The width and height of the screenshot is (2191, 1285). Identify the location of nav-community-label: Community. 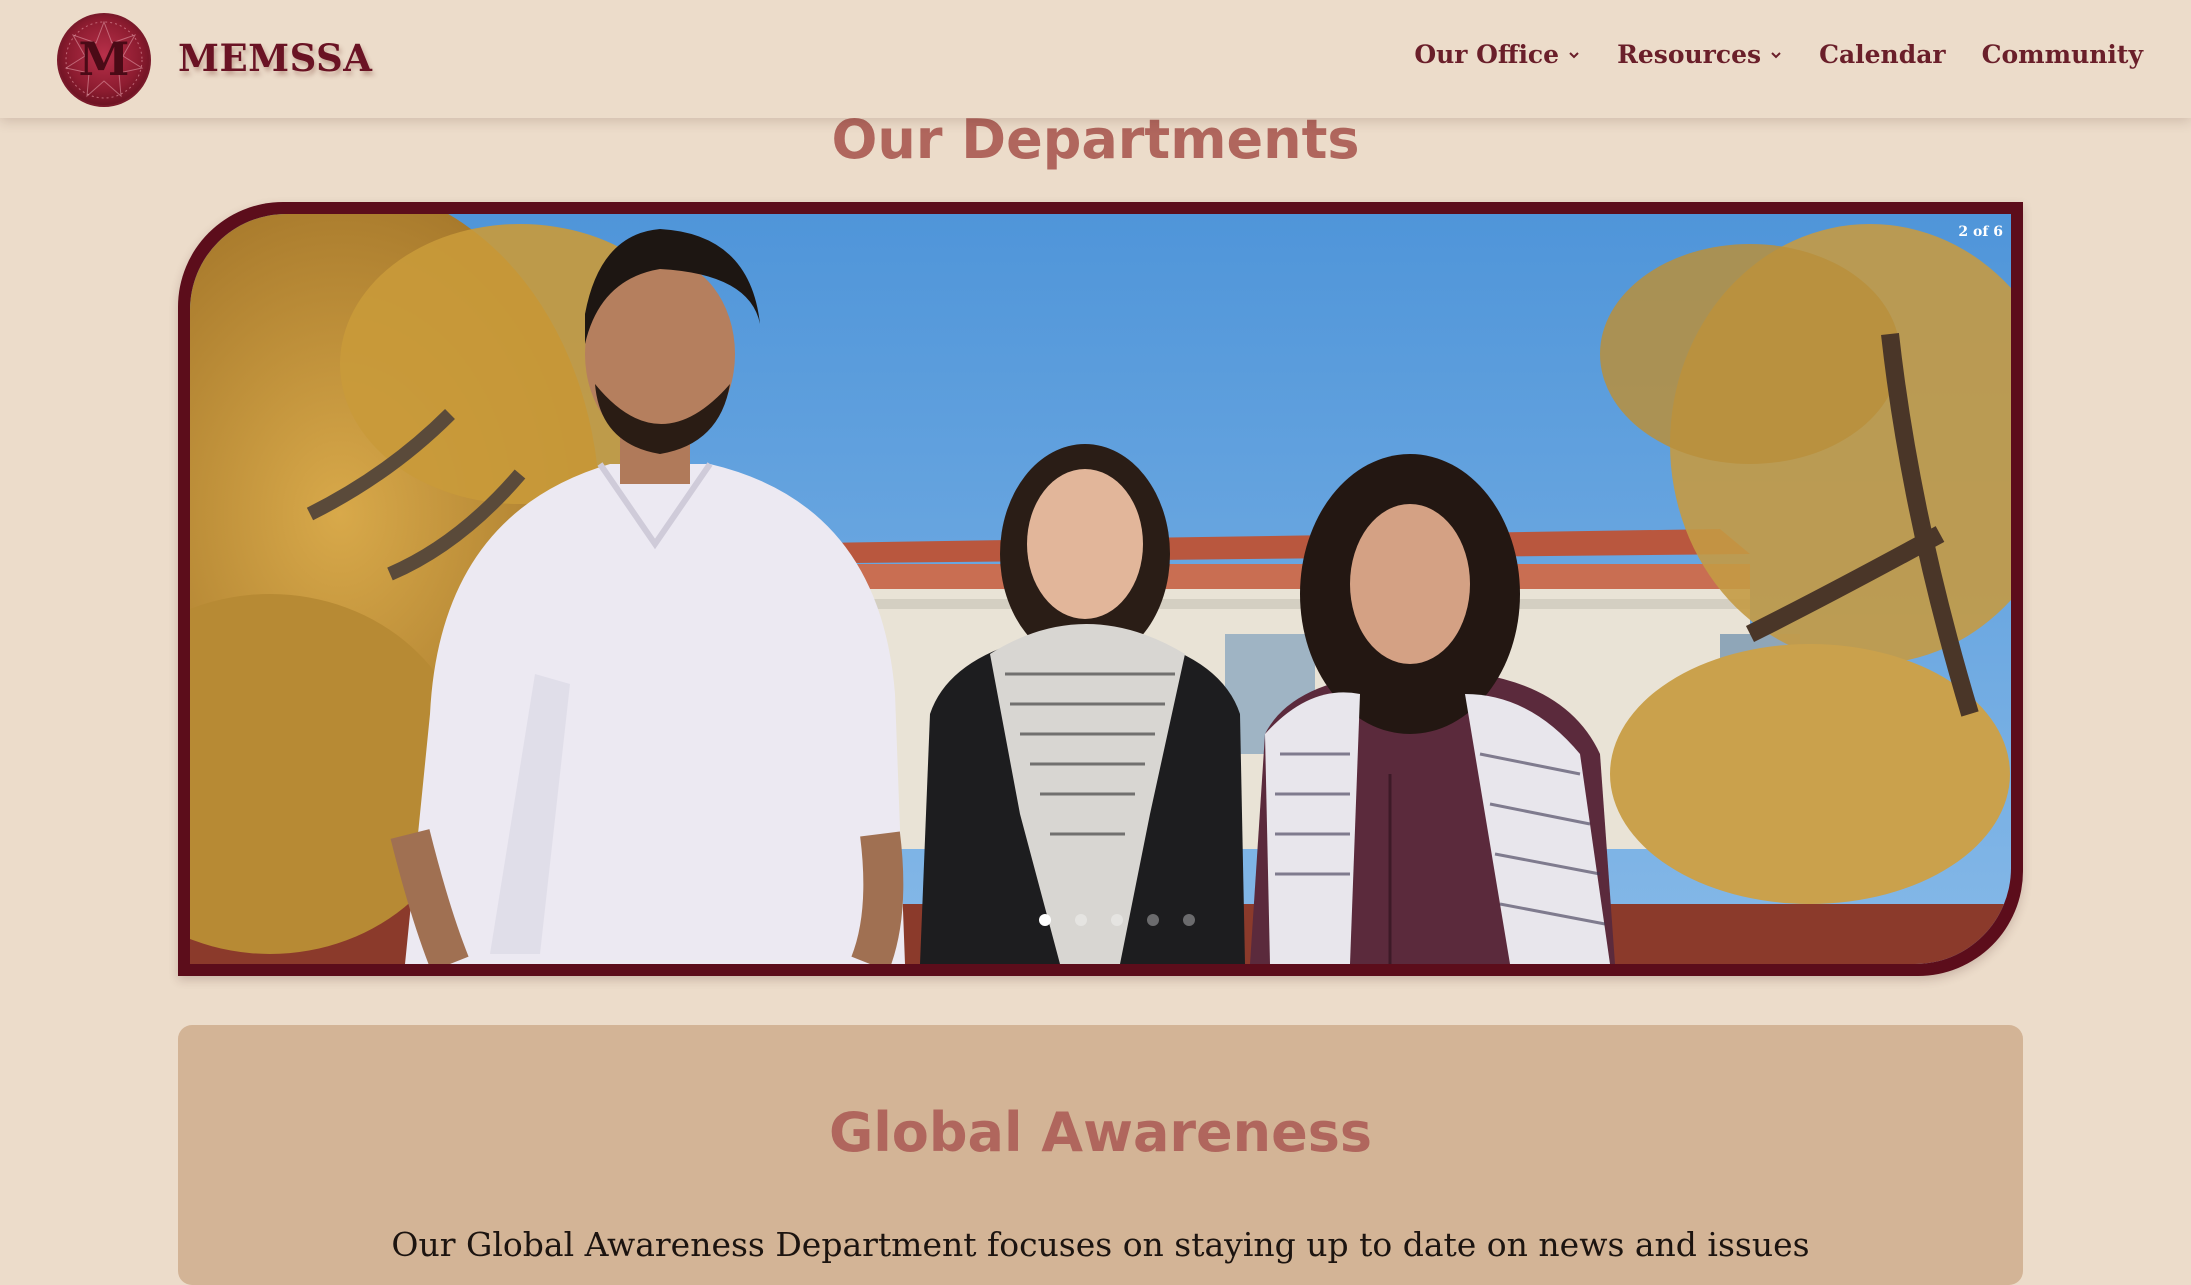
(2062, 54).